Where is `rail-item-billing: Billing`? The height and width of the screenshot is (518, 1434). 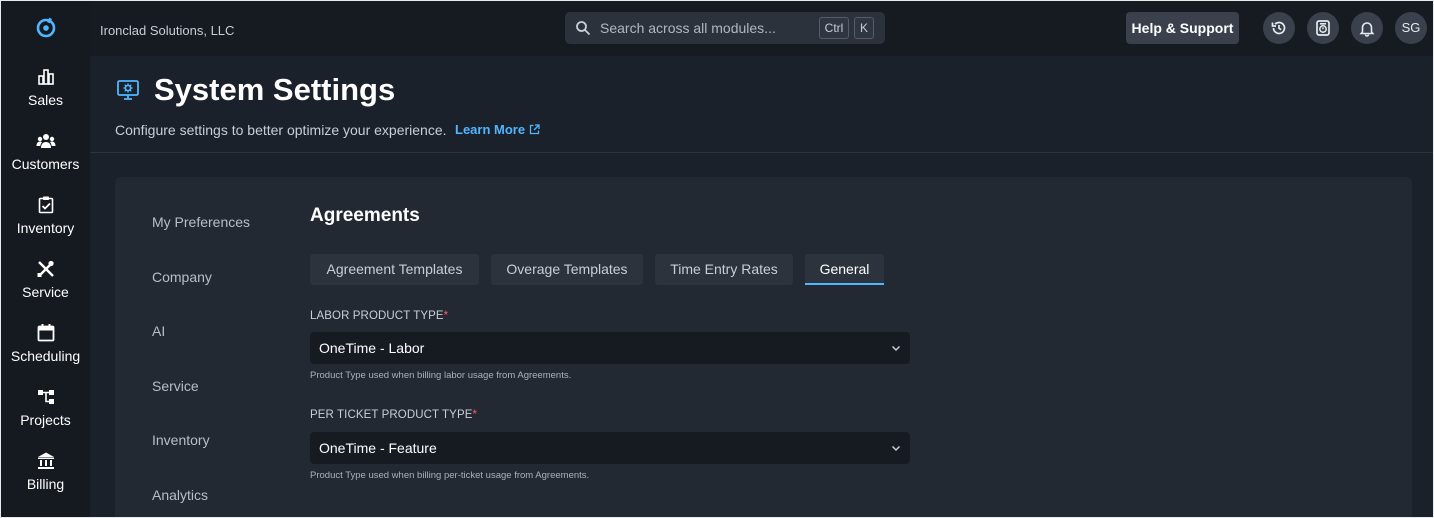 rail-item-billing: Billing is located at coordinates (45, 481).